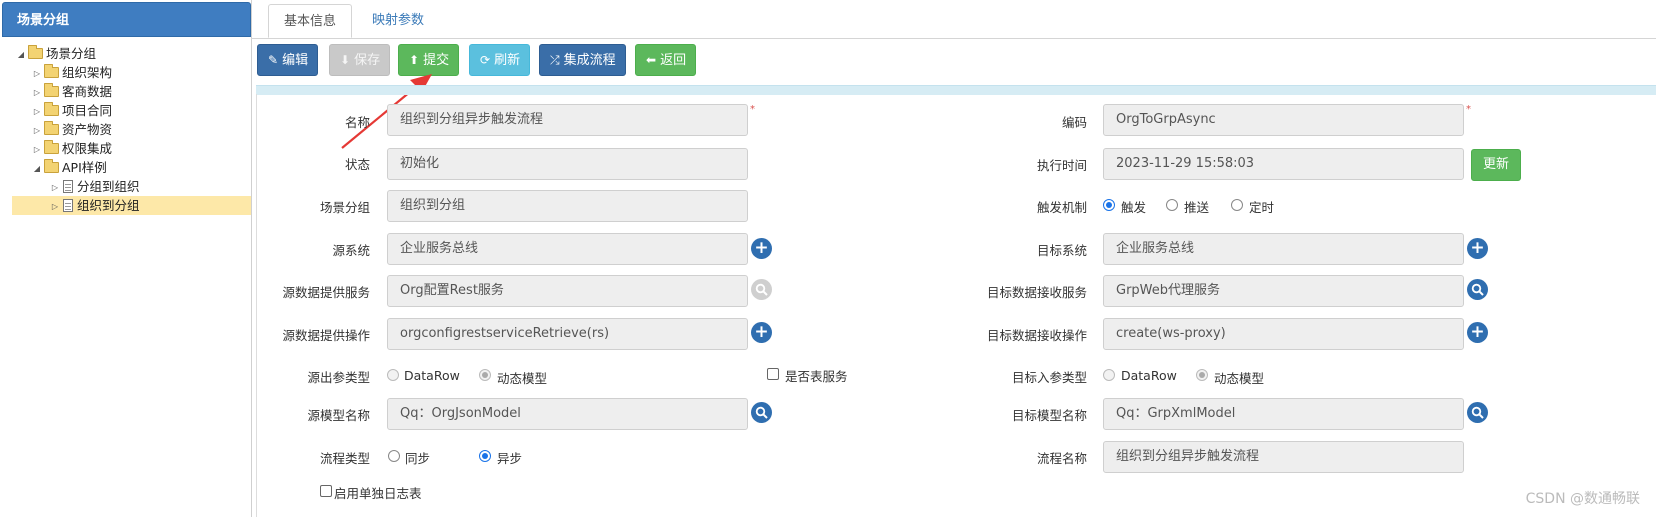  Describe the element at coordinates (56, 53) in the screenshot. I see `tree-node-root: ◢ 场景分组` at that location.